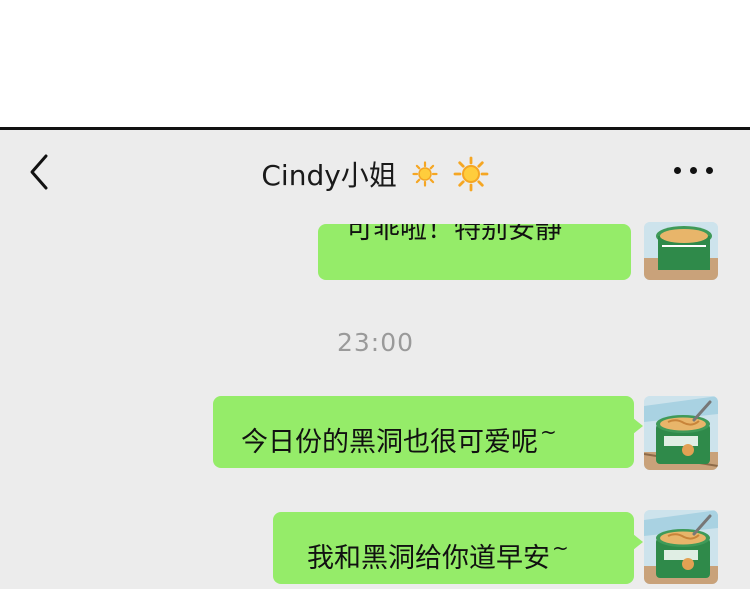 This screenshot has height=589, width=750. Describe the element at coordinates (428, 558) in the screenshot. I see `message-text: 我和黑洞给你道早安` at that location.